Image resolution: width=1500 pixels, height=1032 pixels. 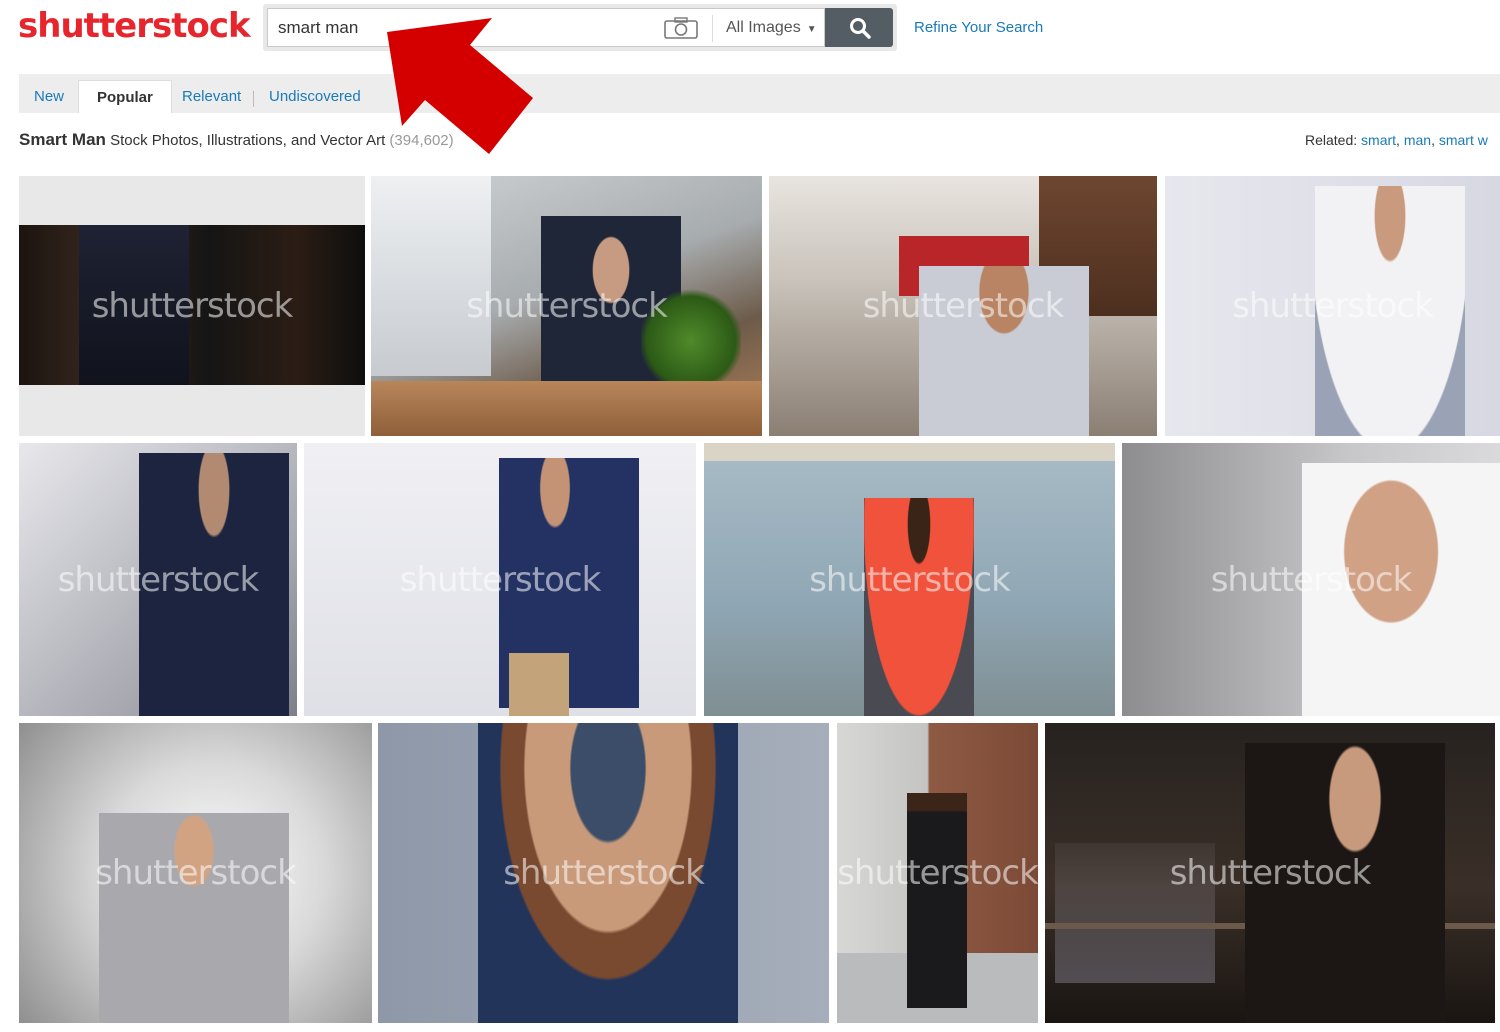 I want to click on search-bar: All Images ▼, so click(x=580, y=27).